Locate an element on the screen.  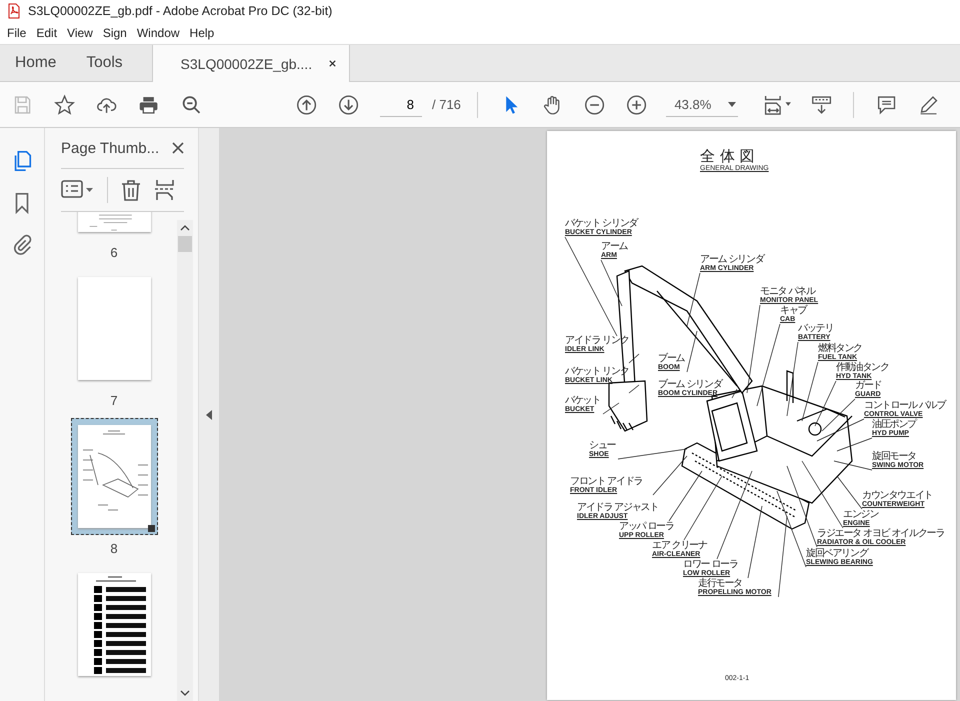
menu-item: Edit is located at coordinates (46, 33).